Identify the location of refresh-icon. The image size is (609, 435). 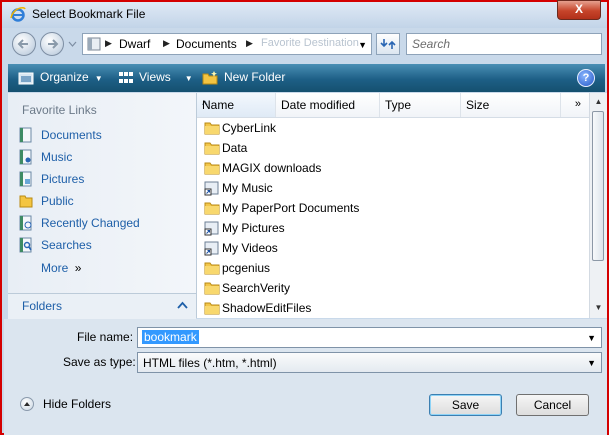
(388, 44).